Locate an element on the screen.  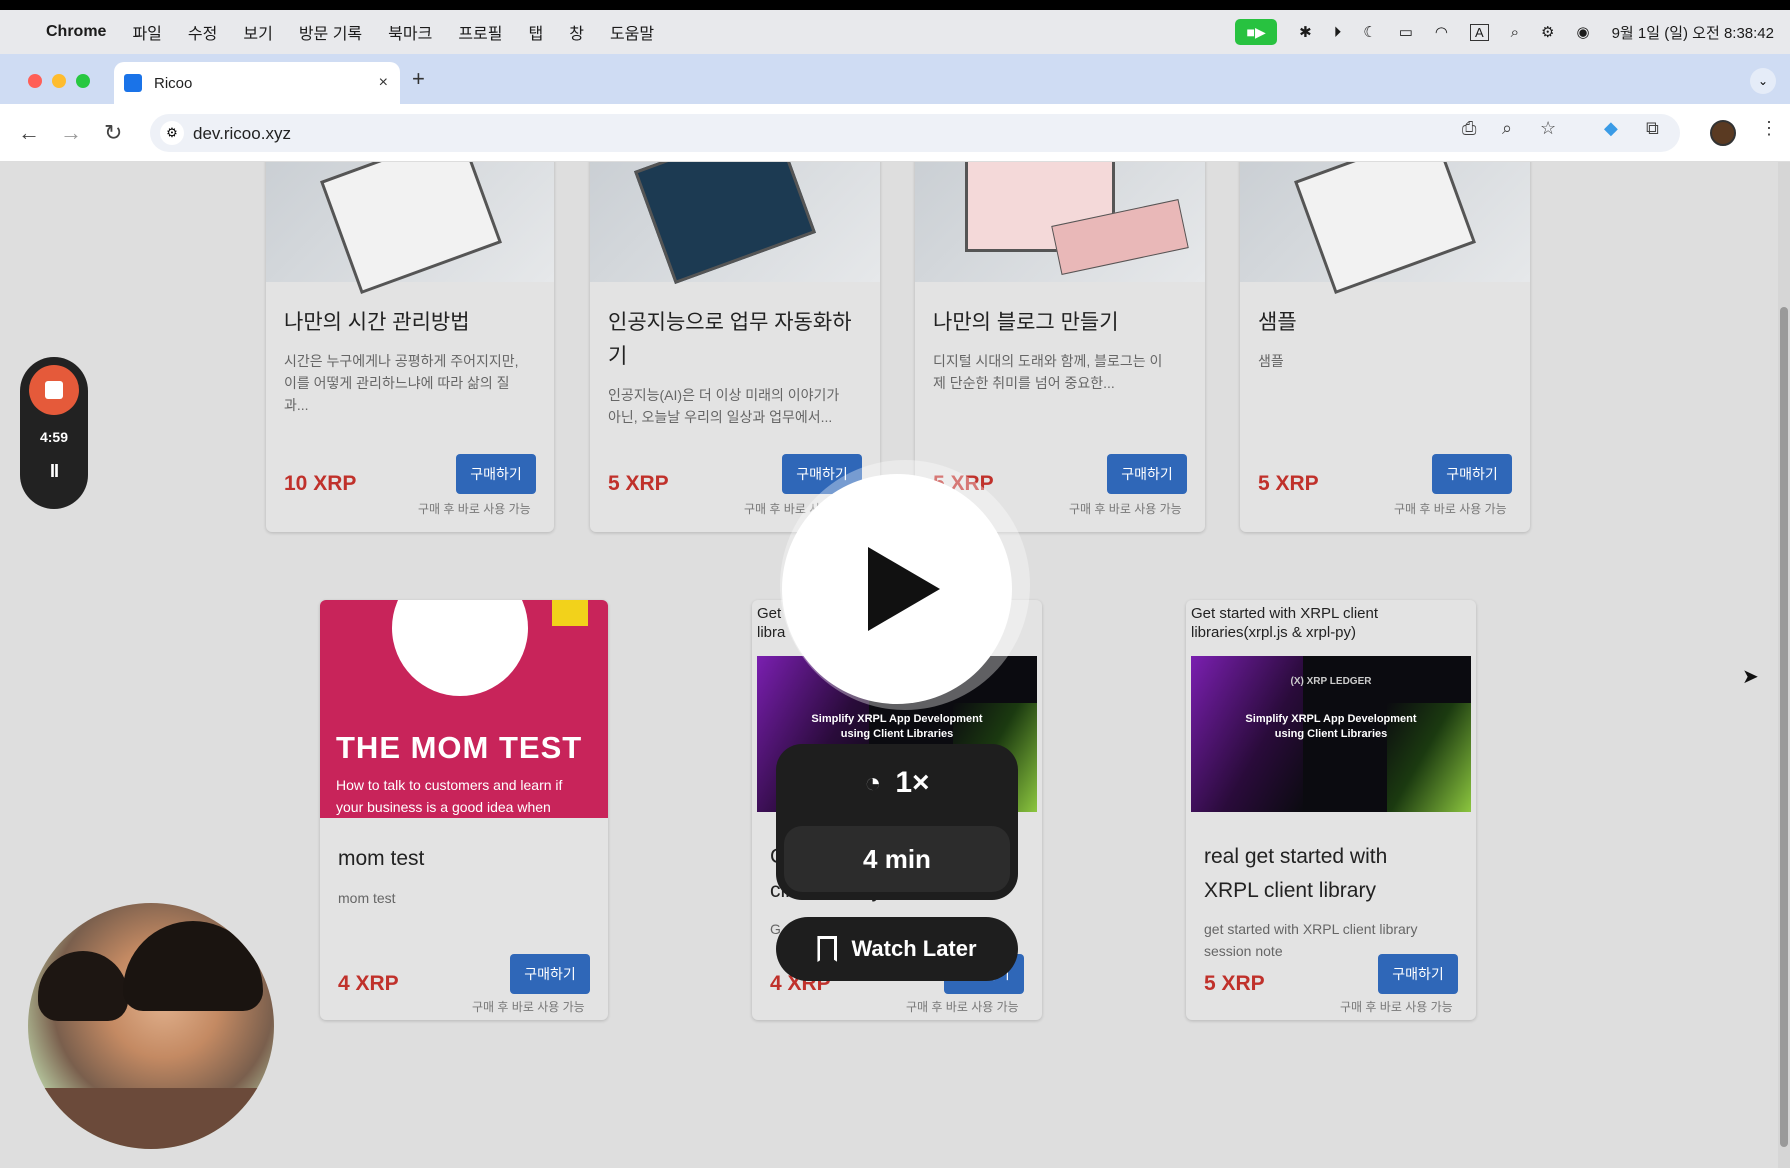
page-scrollbar is located at coordinates (1784, 665).